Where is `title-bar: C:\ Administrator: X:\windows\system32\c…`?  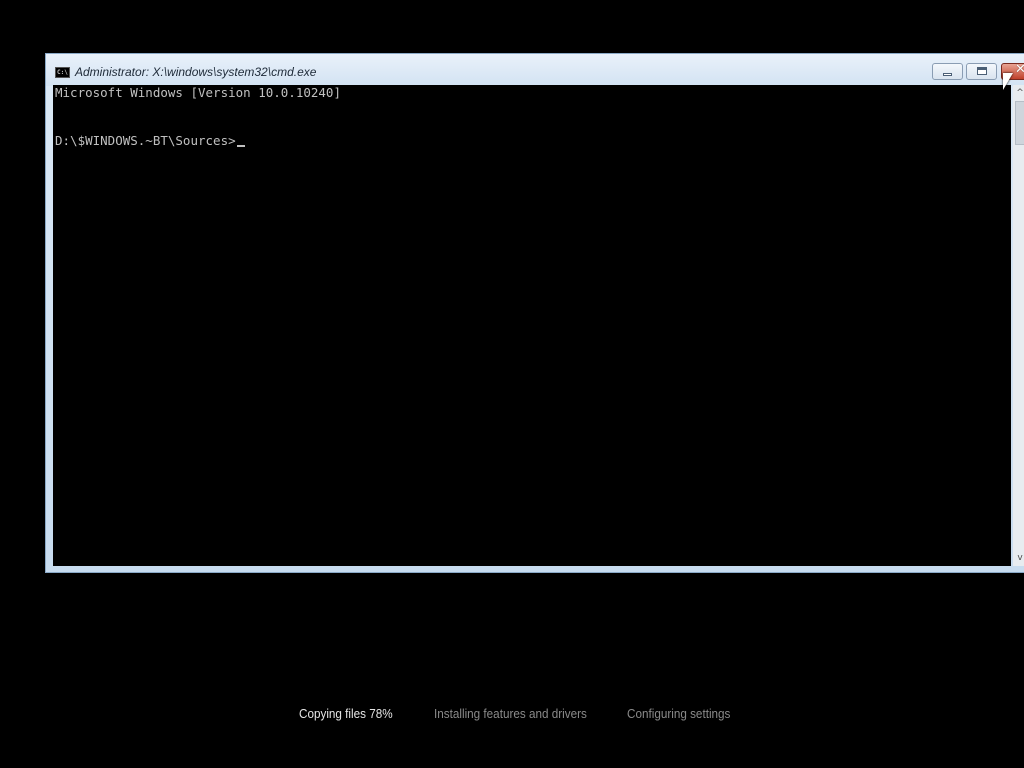 title-bar: C:\ Administrator: X:\windows\system32\c… is located at coordinates (535, 70).